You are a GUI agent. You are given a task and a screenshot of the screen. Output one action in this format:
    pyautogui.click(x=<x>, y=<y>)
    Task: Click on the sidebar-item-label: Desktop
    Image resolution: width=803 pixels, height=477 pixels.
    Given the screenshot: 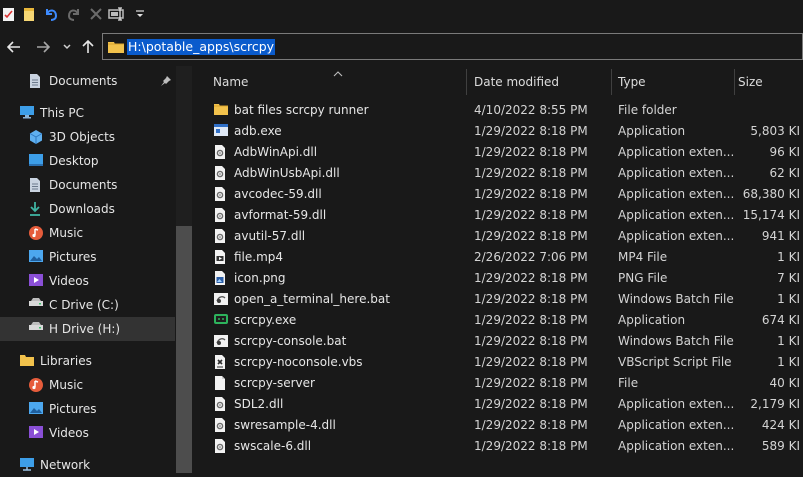 What is the action you would take?
    pyautogui.click(x=74, y=161)
    